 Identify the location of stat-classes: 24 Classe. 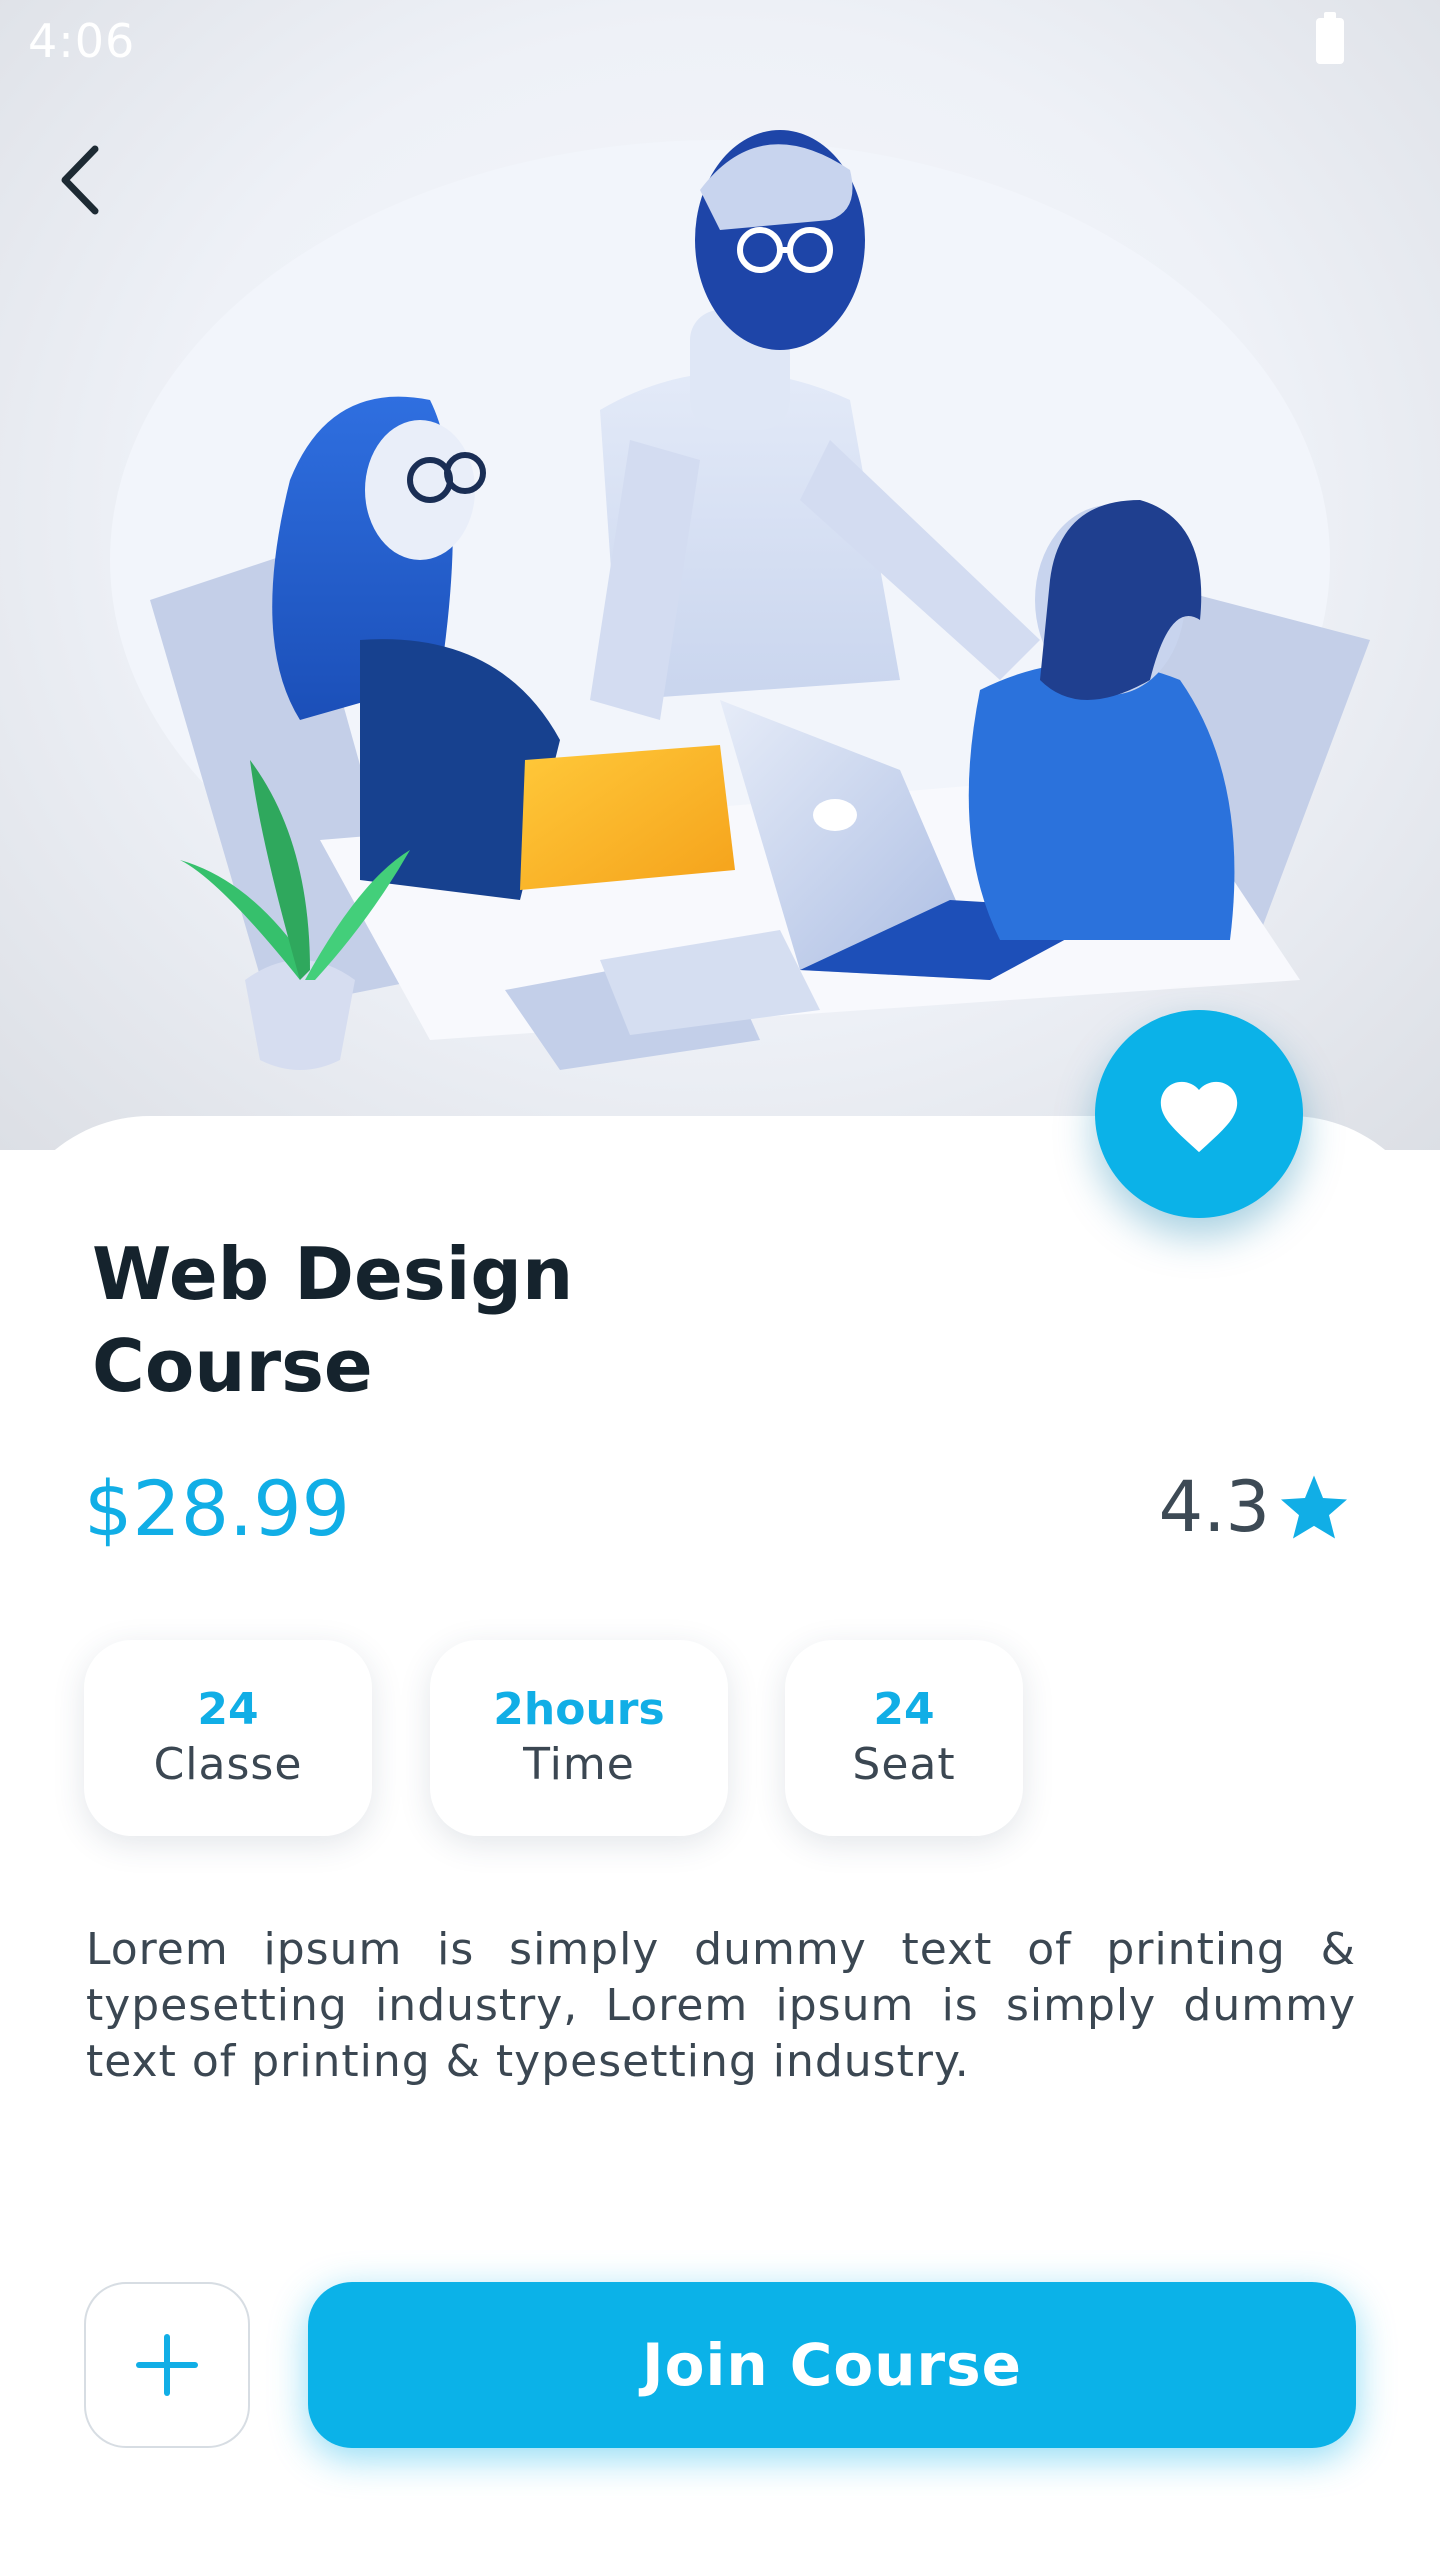
(228, 1738).